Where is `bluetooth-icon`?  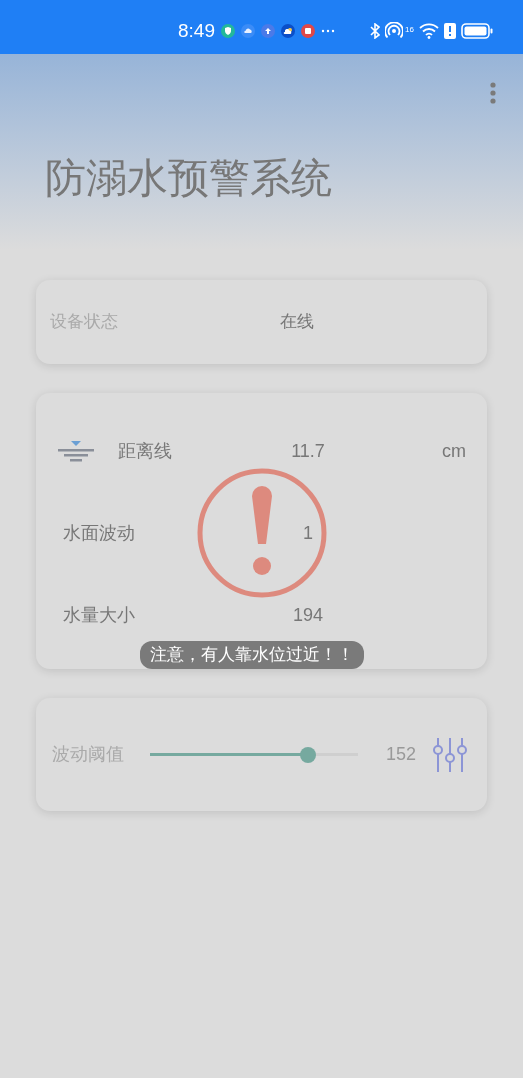 bluetooth-icon is located at coordinates (375, 31).